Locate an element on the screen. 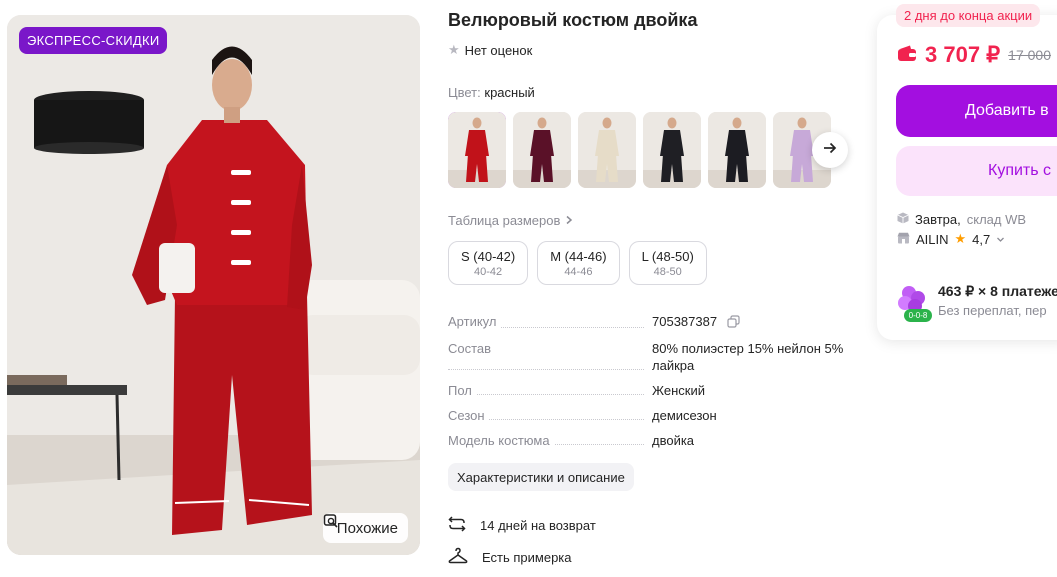 The image size is (1057, 577). fitting-available: Есть примерка is located at coordinates (510, 557).